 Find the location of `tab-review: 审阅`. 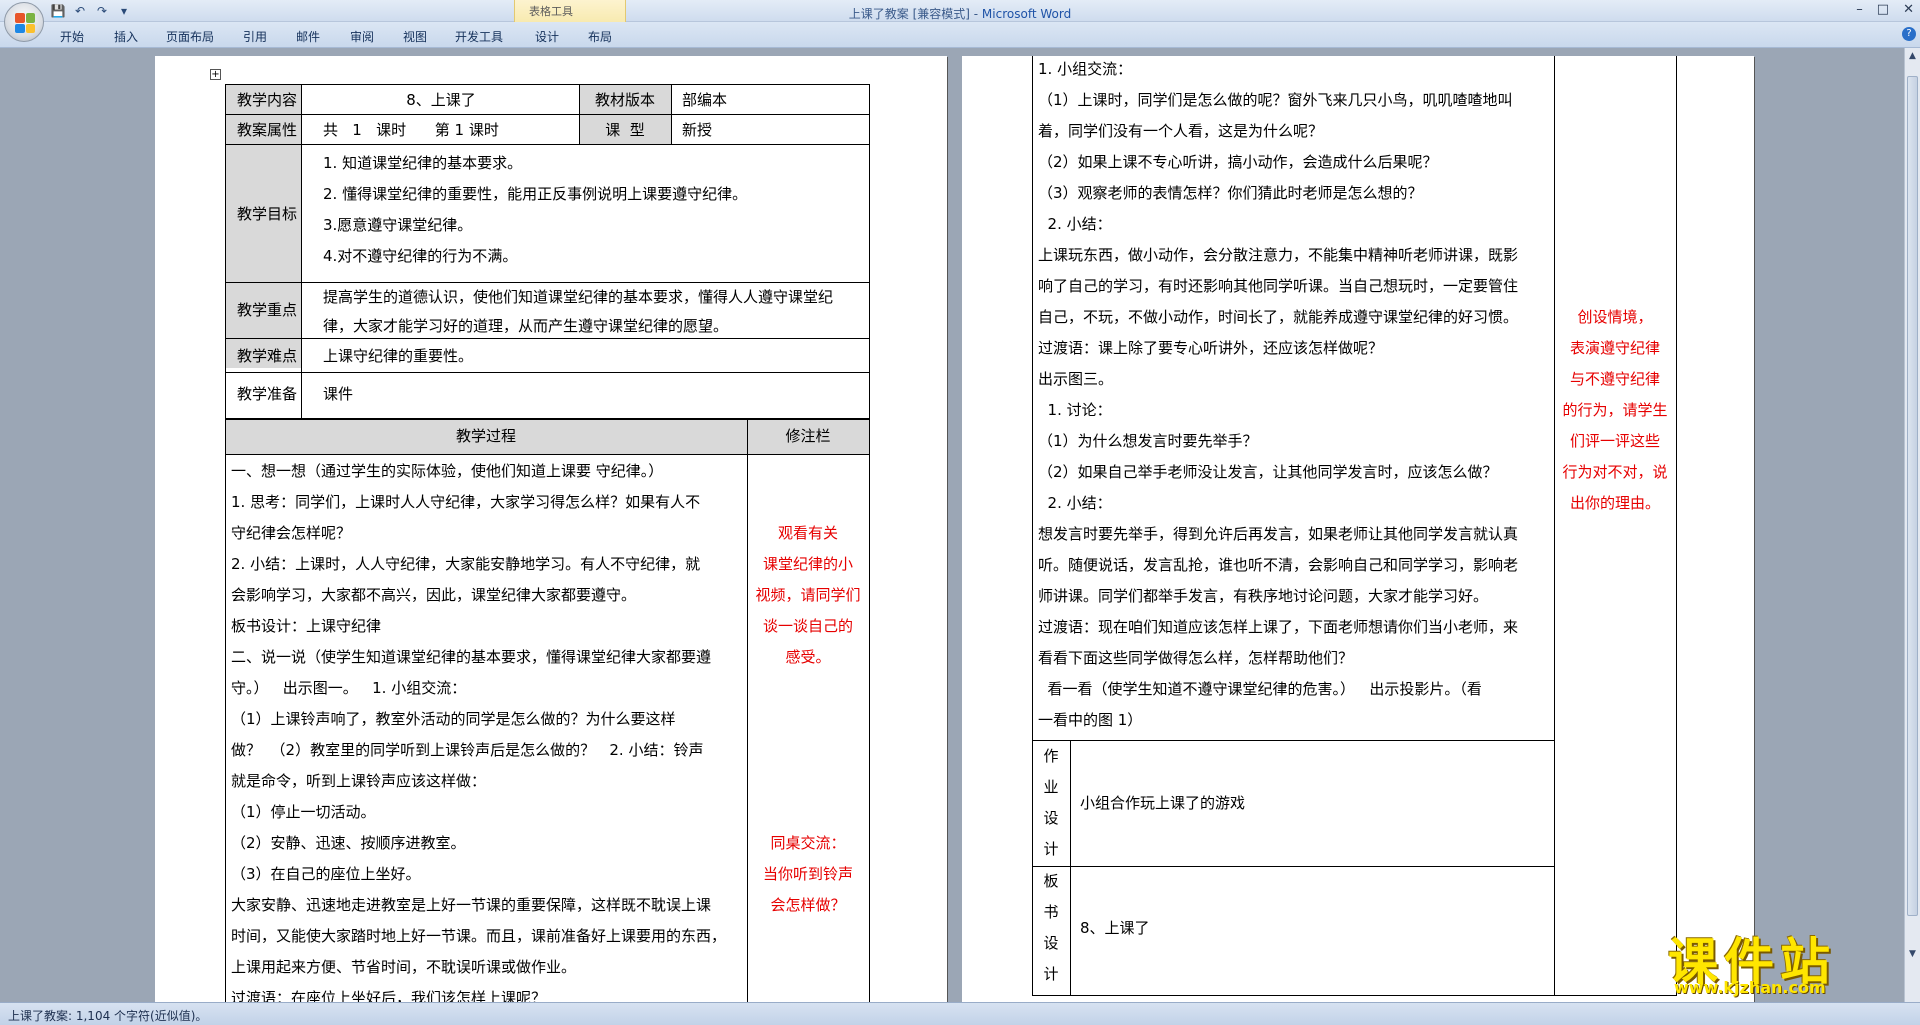

tab-review: 审阅 is located at coordinates (362, 36).